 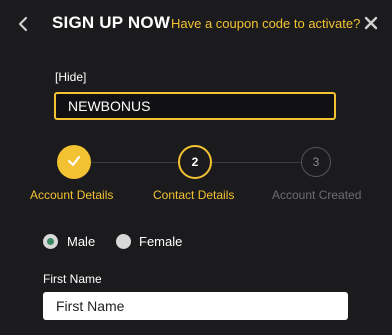 I want to click on step-label-account-created: Account Created, so click(x=317, y=195).